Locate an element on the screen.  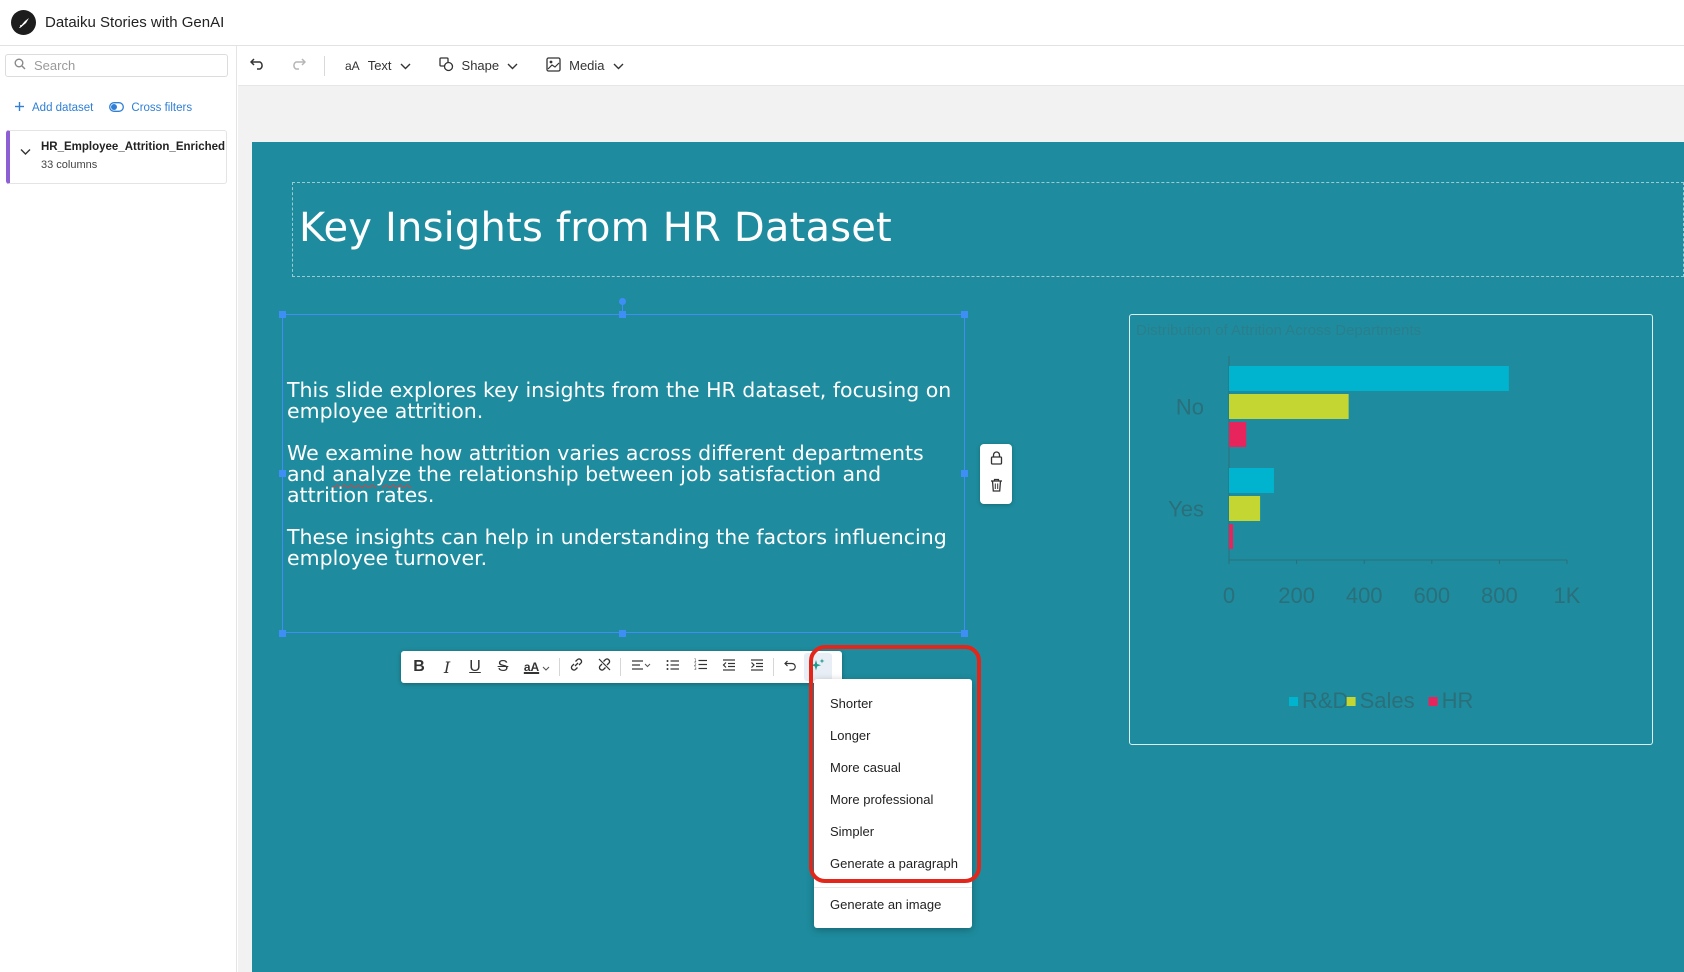
add-dataset-button: Add dataset is located at coordinates (53, 108).